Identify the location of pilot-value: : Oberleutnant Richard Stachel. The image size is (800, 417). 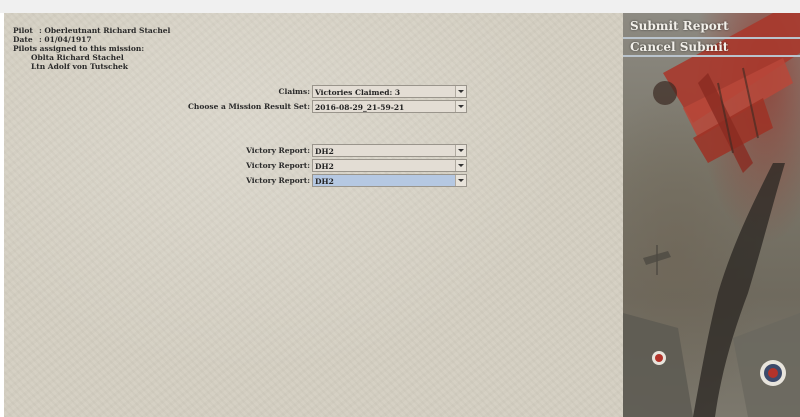
(105, 30).